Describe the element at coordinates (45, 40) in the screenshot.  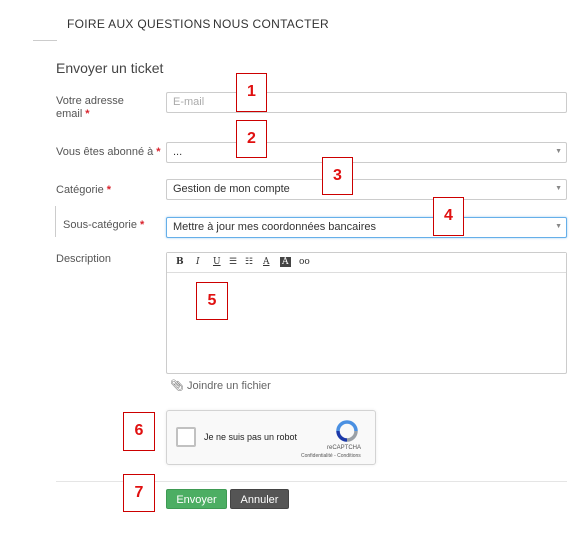
I see `nav-divider` at that location.